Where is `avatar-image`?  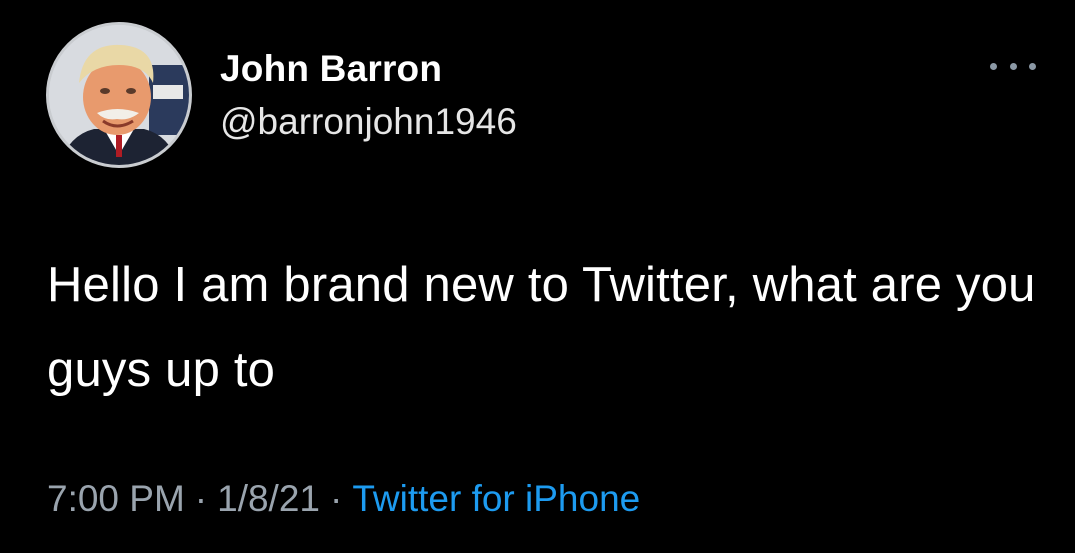 avatar-image is located at coordinates (119, 95).